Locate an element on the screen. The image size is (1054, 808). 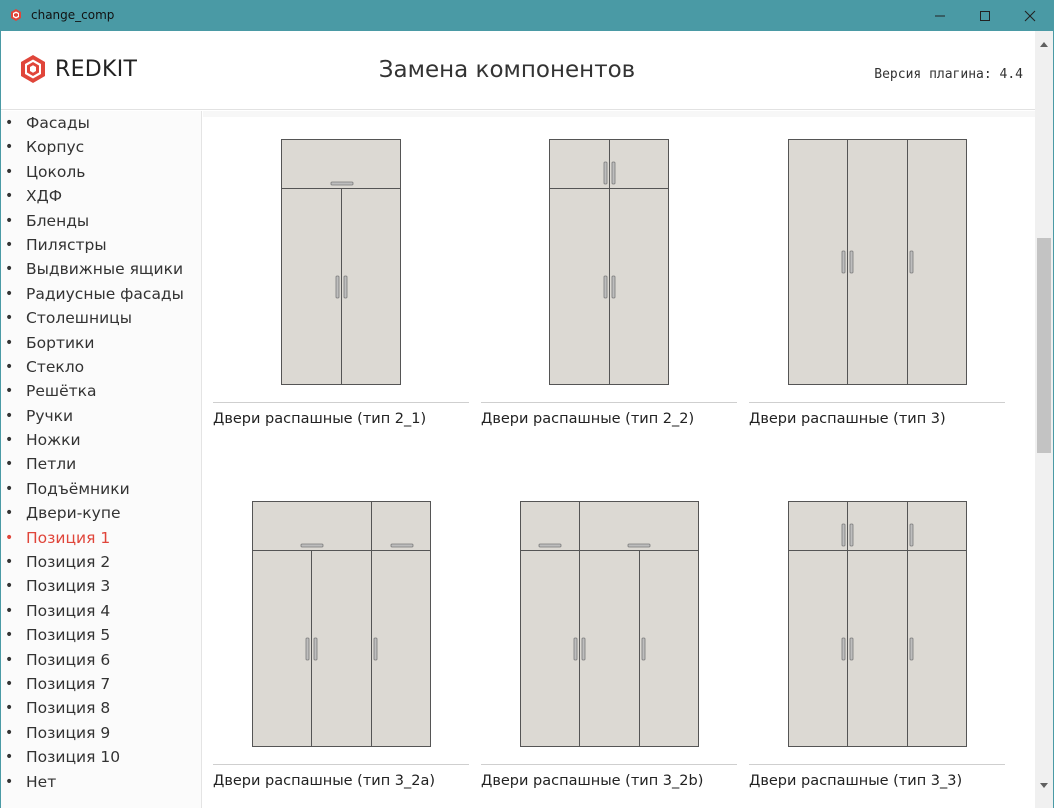
sidebar-item: • Позиция 1 is located at coordinates (101, 538).